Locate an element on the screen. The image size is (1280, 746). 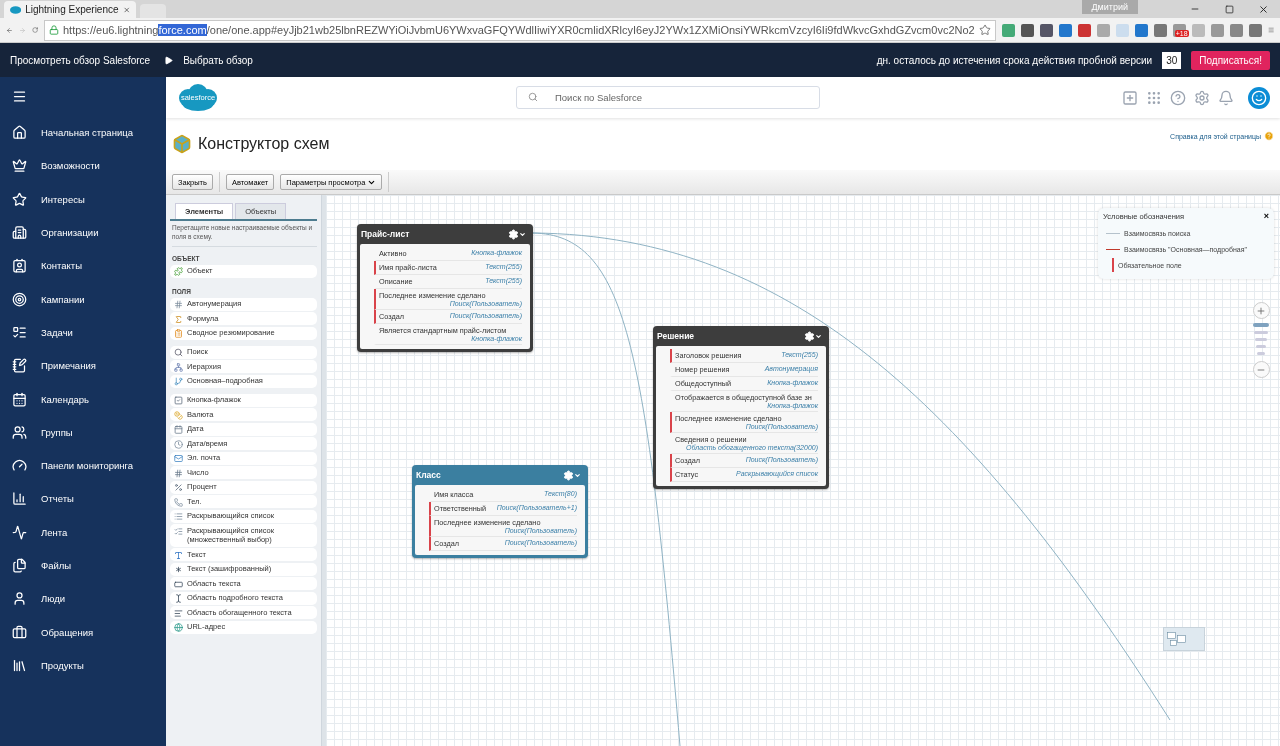
percent-icon is located at coordinates (178, 488).